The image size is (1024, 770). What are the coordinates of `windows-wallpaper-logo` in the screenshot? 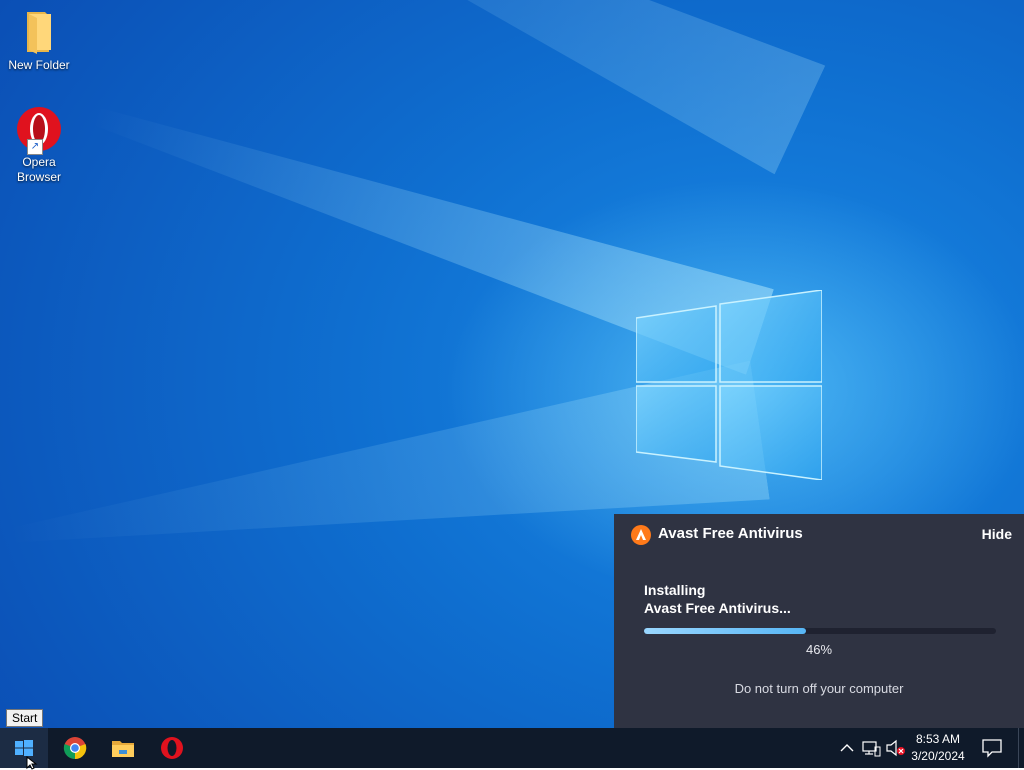 It's located at (729, 385).